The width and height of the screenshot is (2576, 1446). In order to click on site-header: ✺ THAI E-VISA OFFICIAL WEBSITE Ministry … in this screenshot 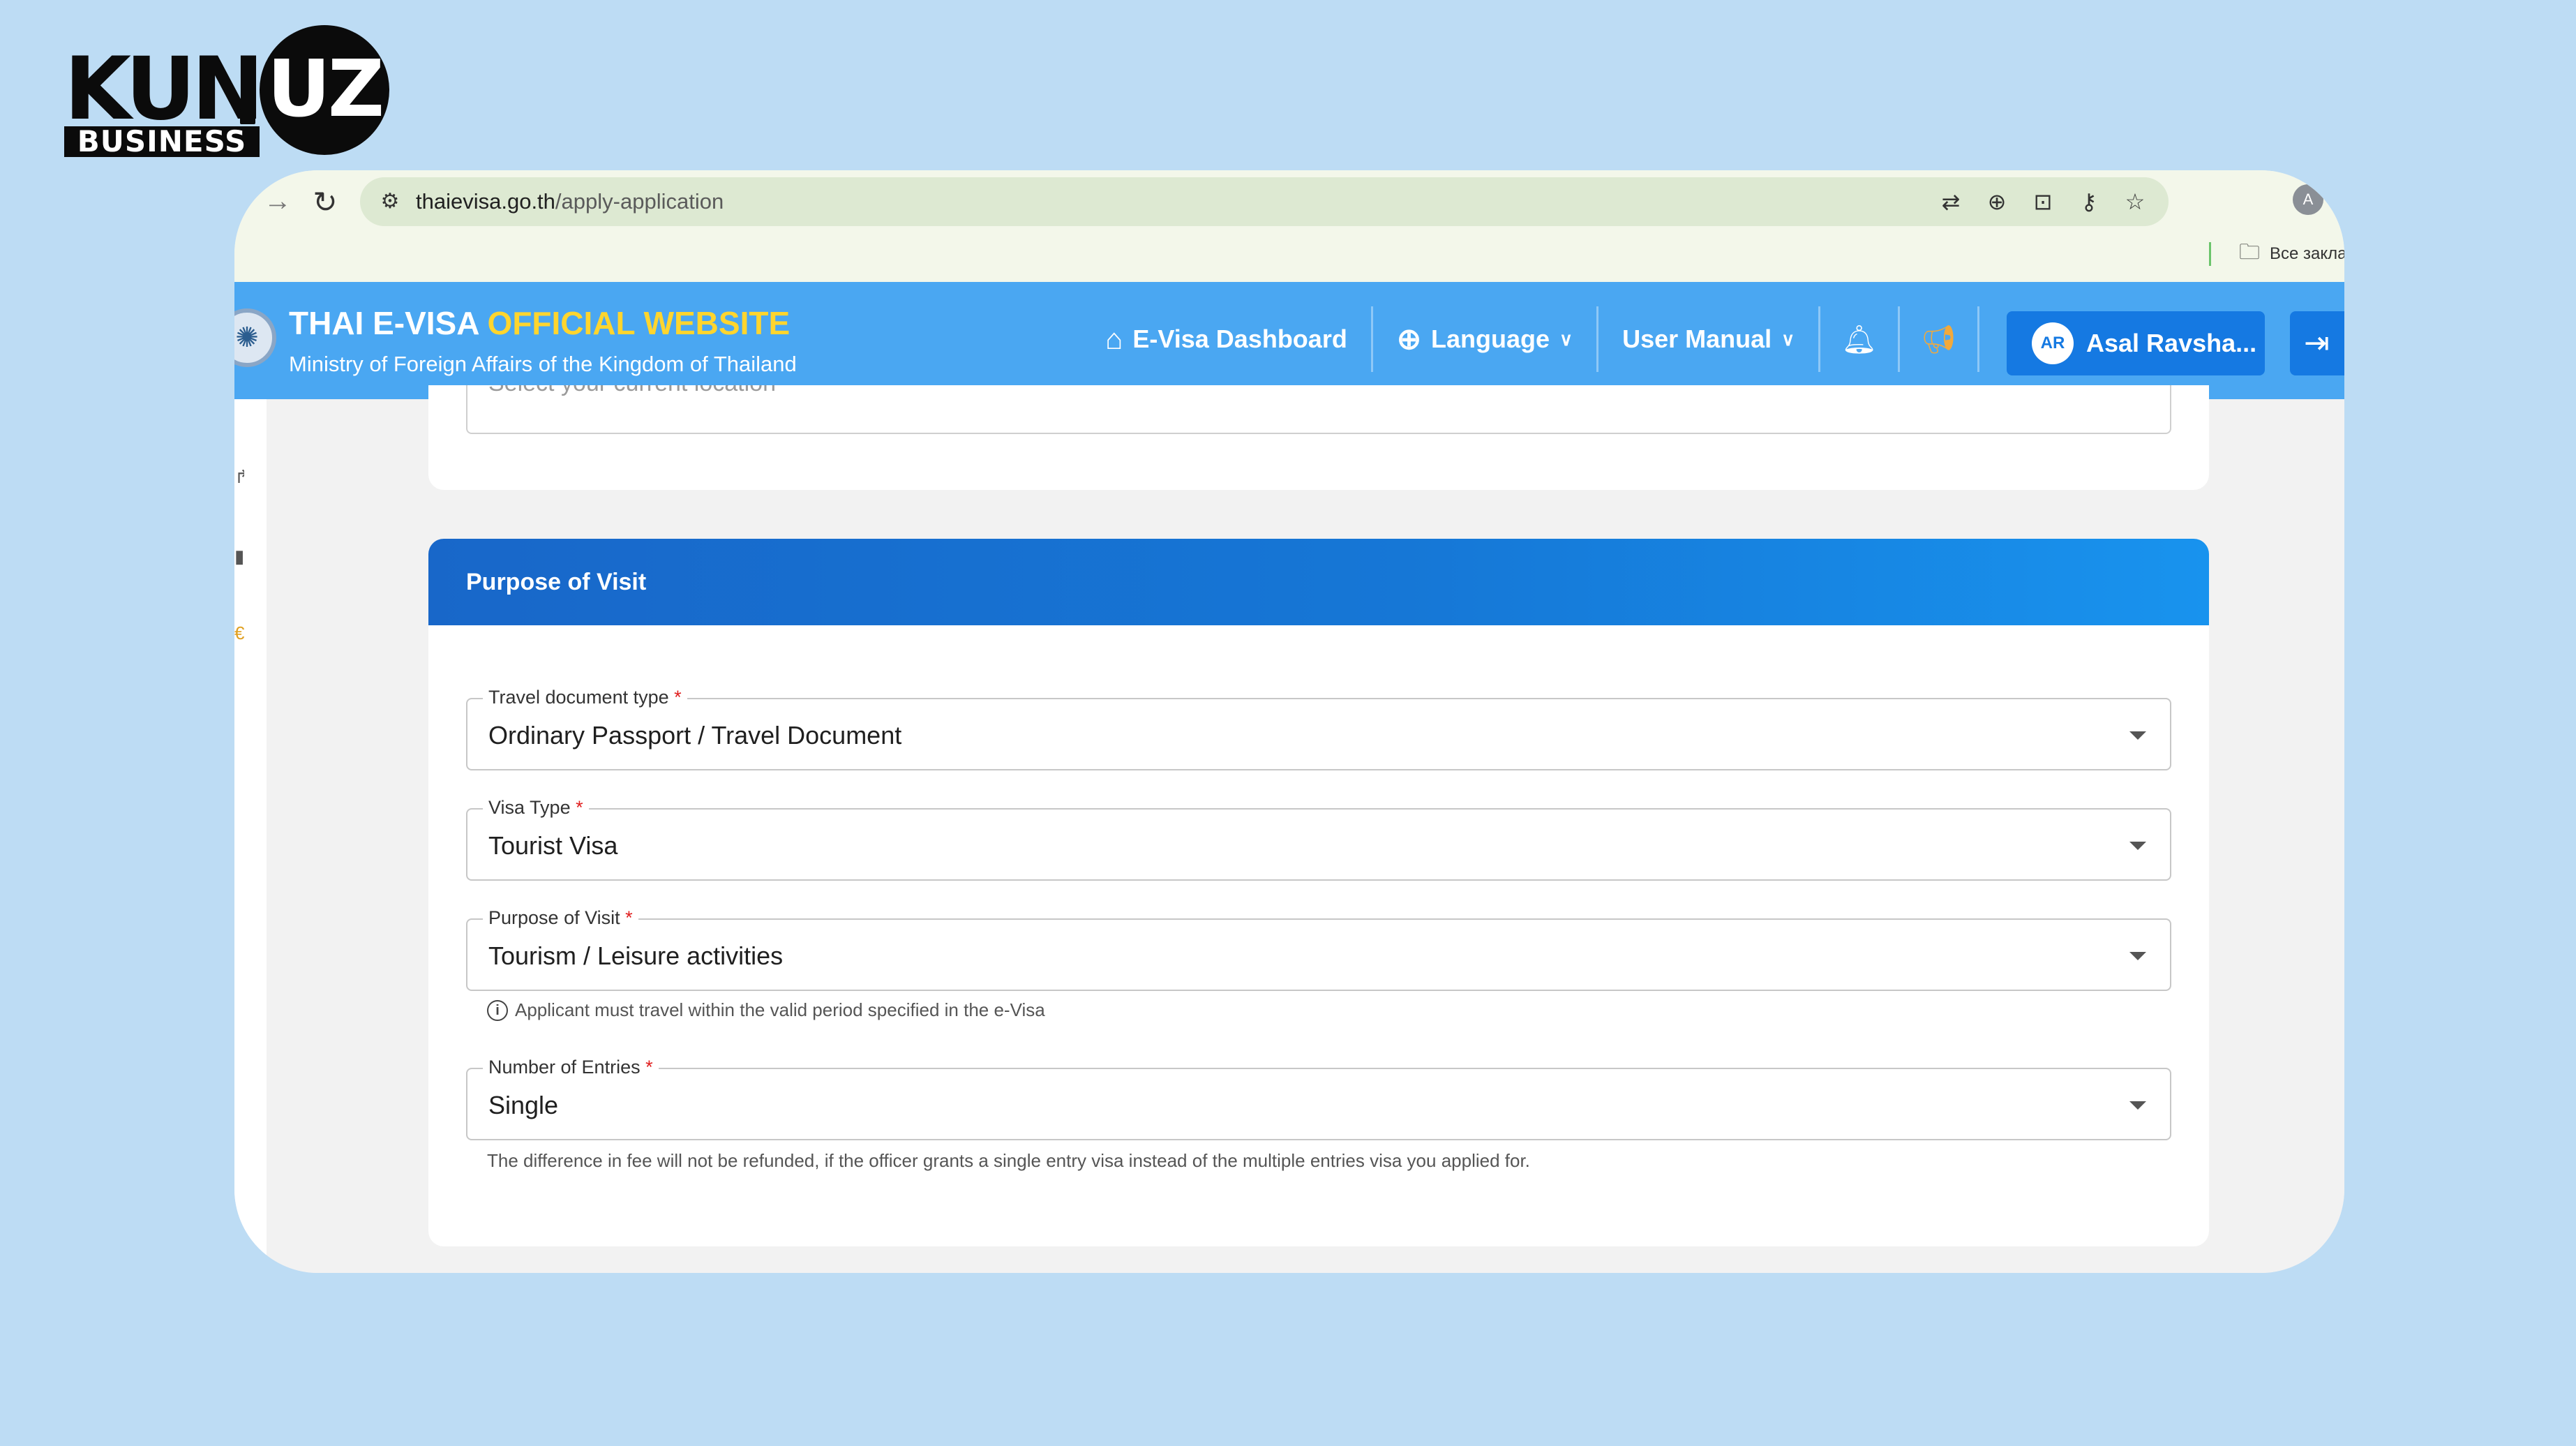, I will do `click(1289, 340)`.